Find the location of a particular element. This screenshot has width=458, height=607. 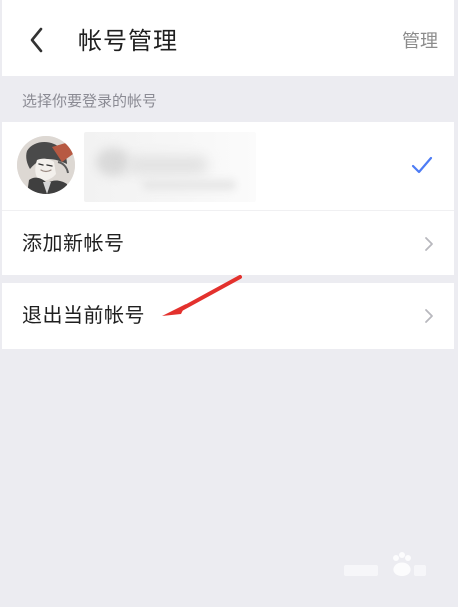

back-button is located at coordinates (37, 40).